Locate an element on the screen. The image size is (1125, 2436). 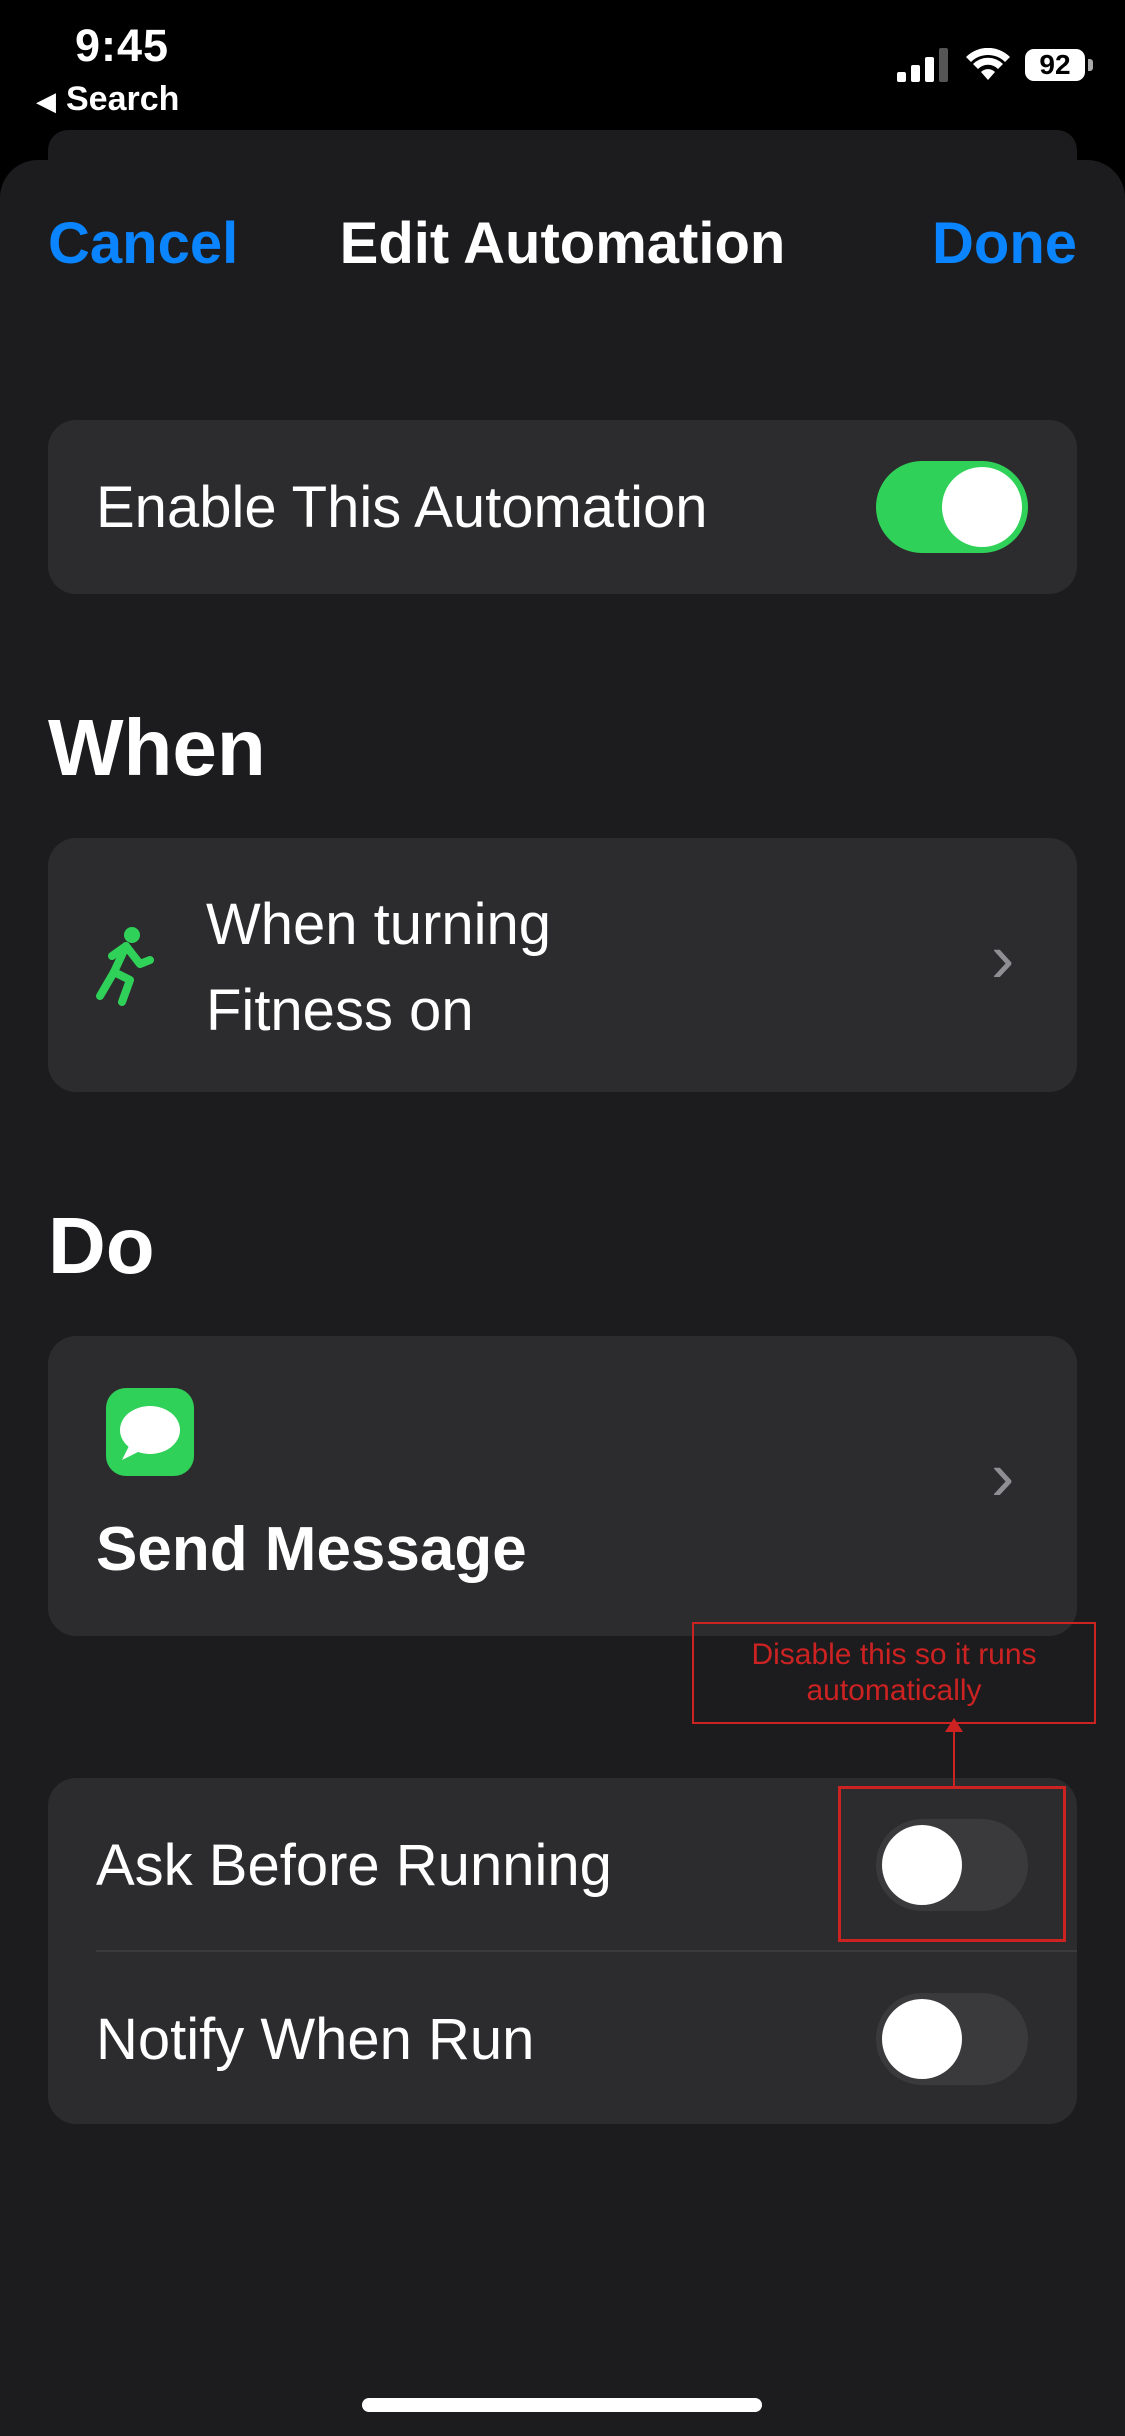
enable-automation-card: Enable This Automation is located at coordinates (562, 507).